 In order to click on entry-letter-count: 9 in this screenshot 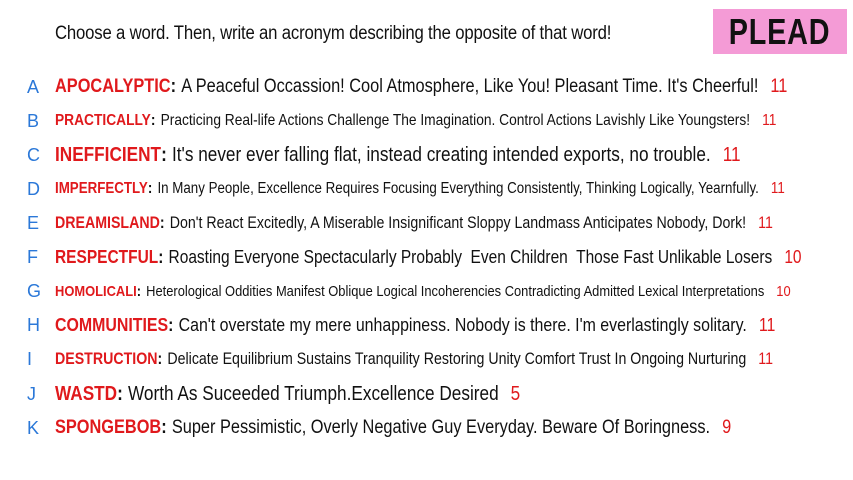, I will do `click(727, 427)`.